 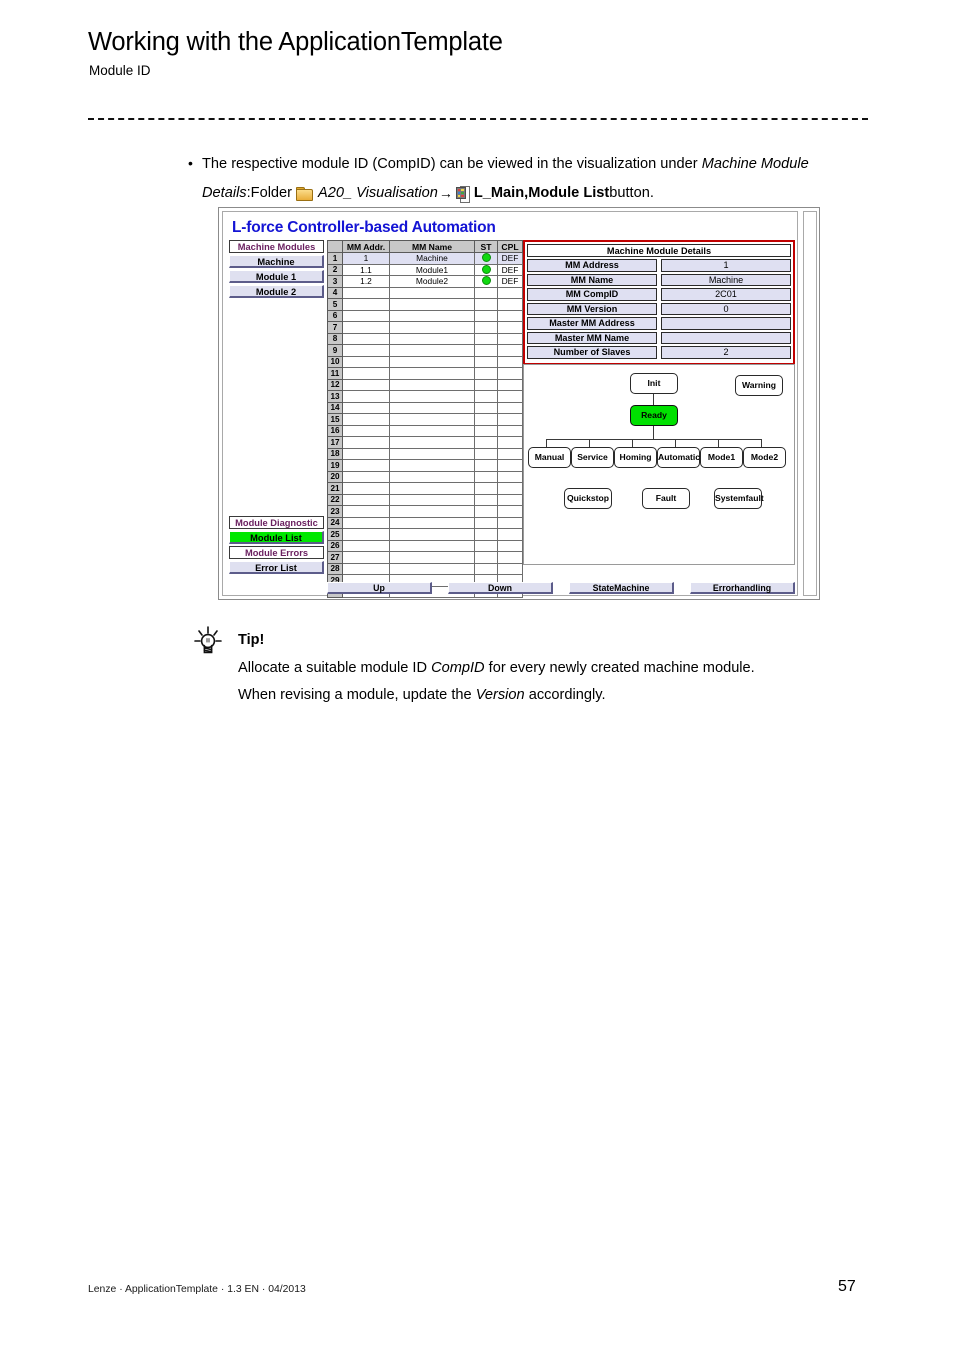 What do you see at coordinates (425, 338) in the screenshot?
I see `table-row: 8` at bounding box center [425, 338].